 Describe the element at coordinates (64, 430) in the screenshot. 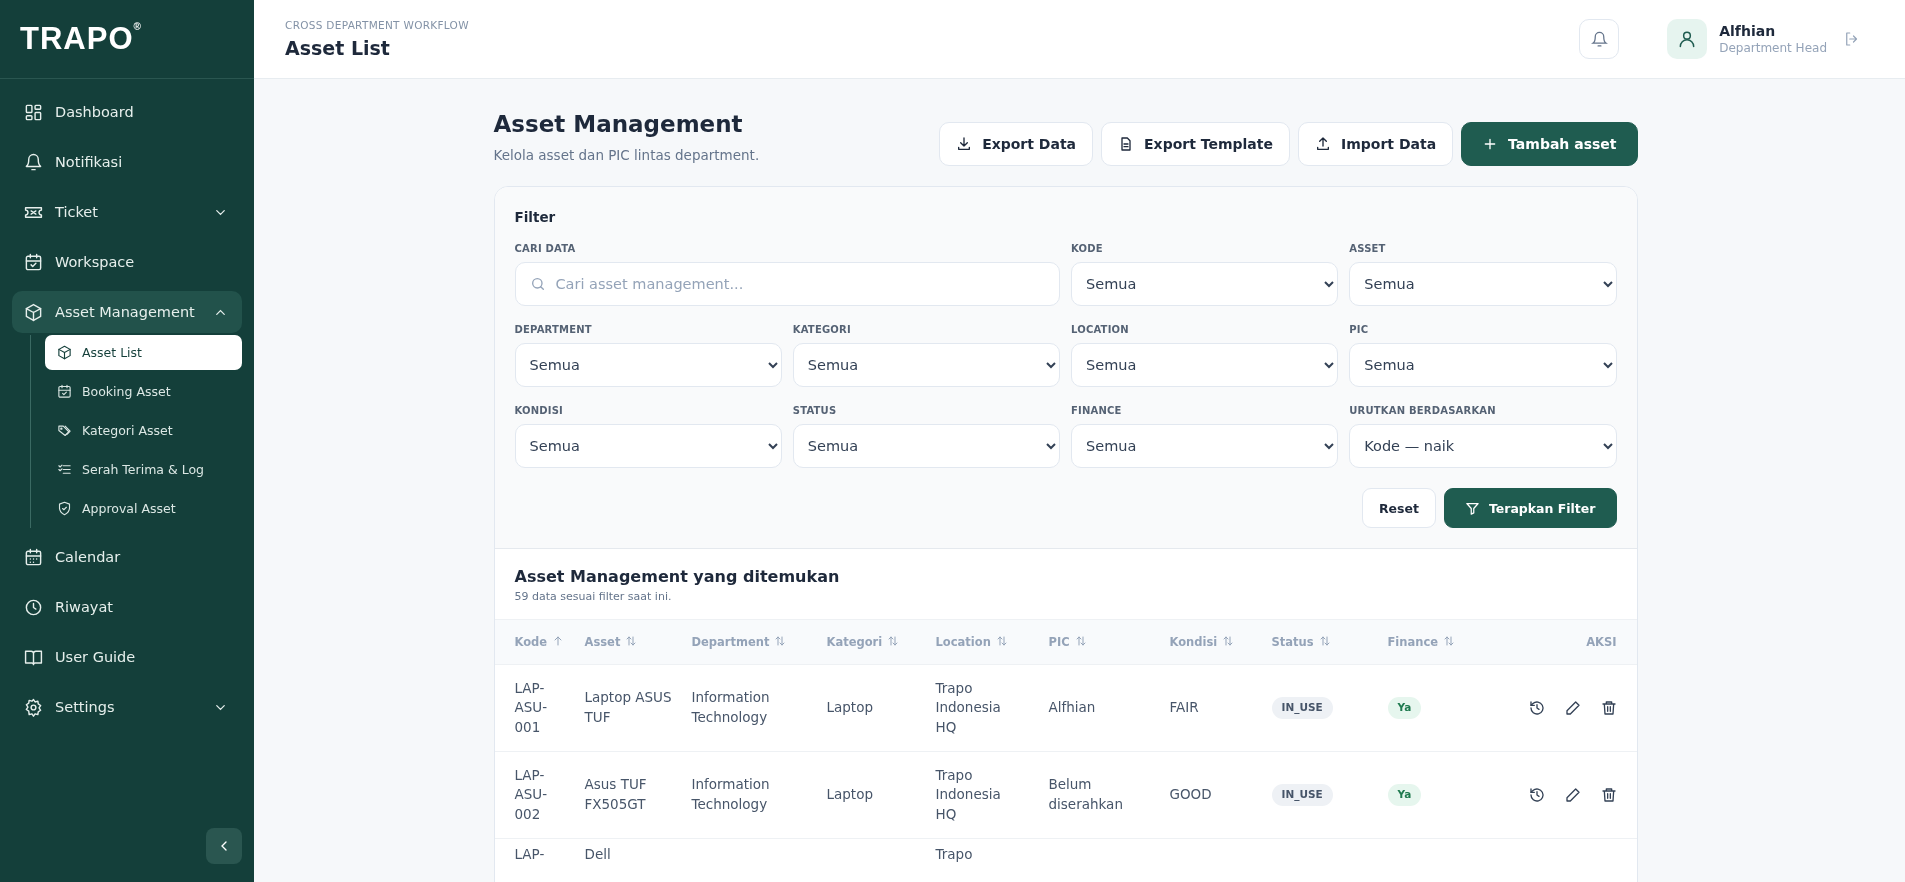

I see `tag-icon` at that location.